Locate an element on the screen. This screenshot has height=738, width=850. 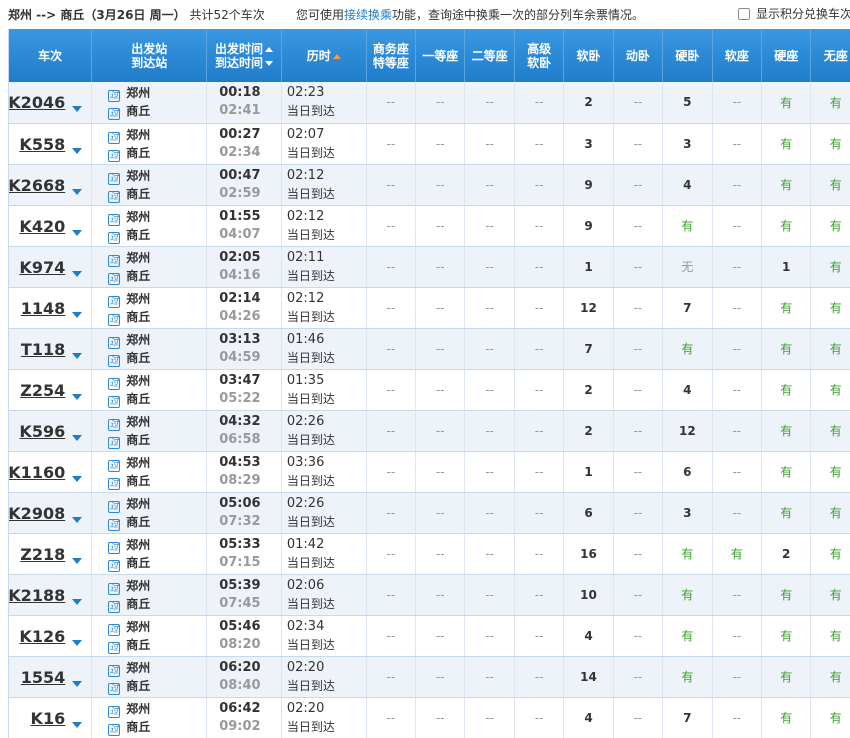
seat-soft-sleeper: 16 is located at coordinates (588, 554).